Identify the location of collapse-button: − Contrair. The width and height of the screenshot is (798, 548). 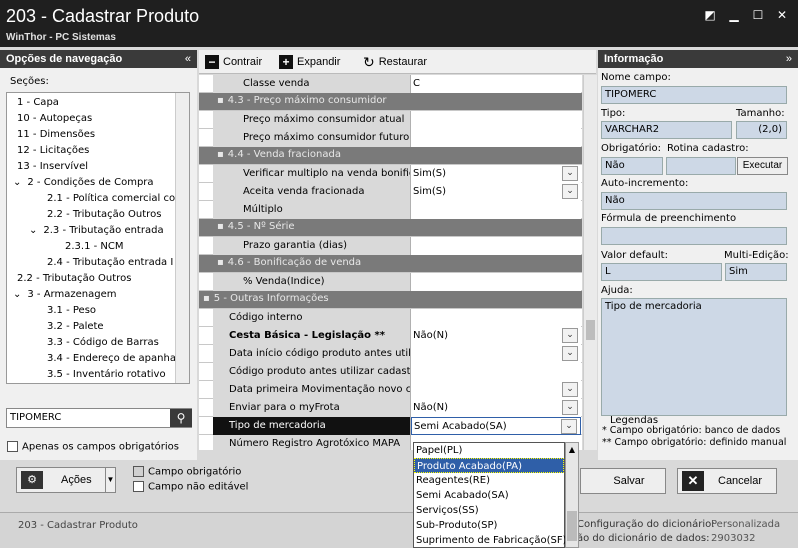
(233, 62).